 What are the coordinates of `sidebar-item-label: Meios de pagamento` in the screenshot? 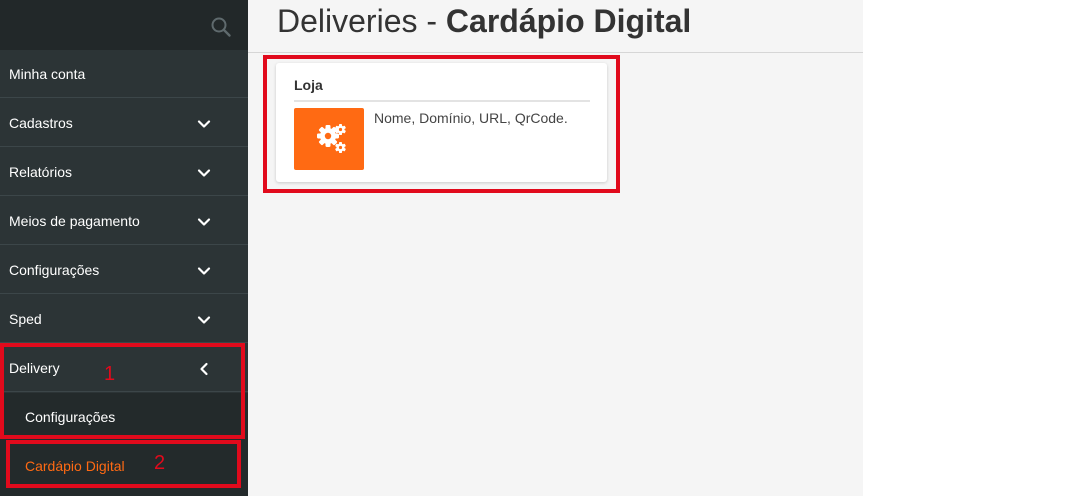 It's located at (74, 221).